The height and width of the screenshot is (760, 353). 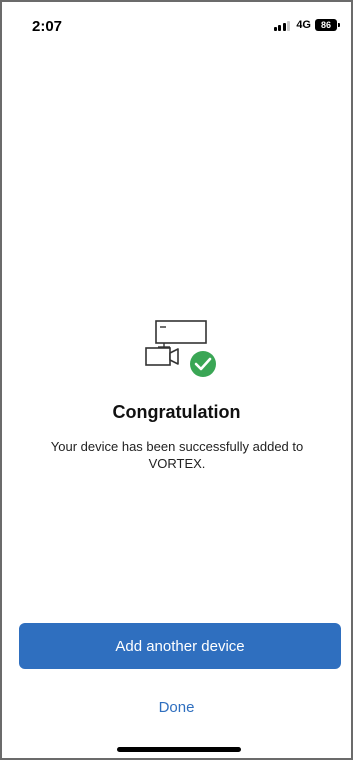 I want to click on network-type: 4G, so click(x=303, y=25).